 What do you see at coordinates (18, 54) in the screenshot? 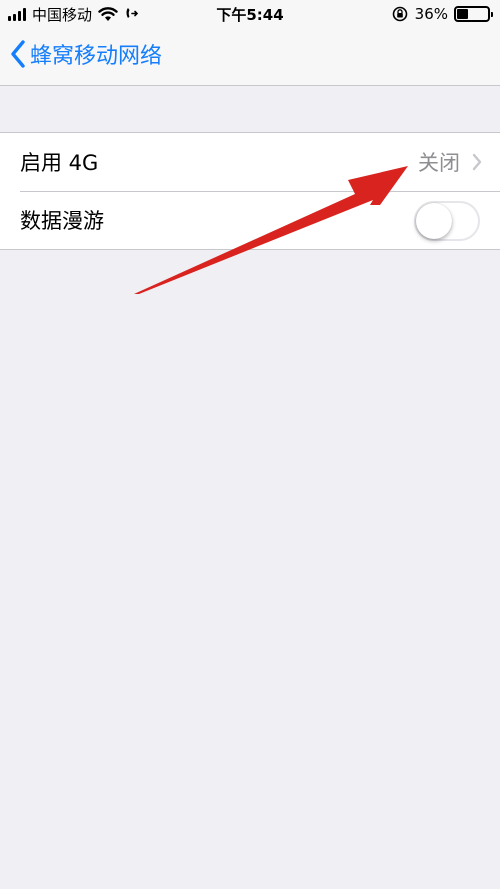
I see `chevron-left-icon` at bounding box center [18, 54].